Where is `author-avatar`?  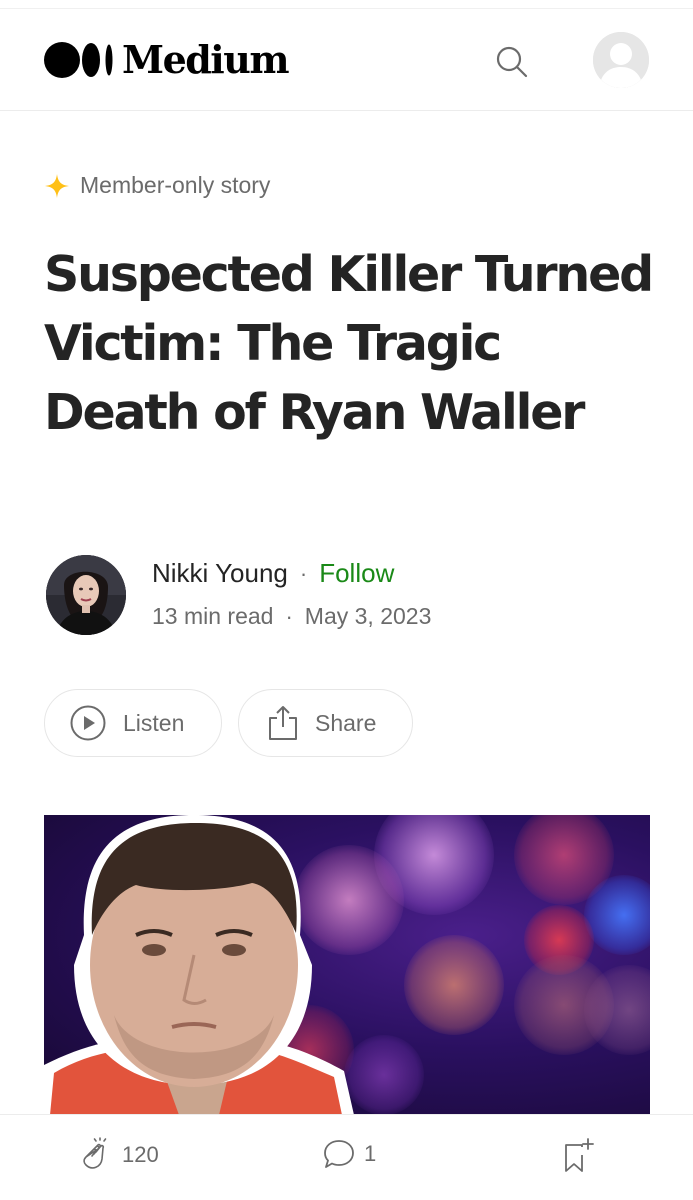 author-avatar is located at coordinates (86, 595).